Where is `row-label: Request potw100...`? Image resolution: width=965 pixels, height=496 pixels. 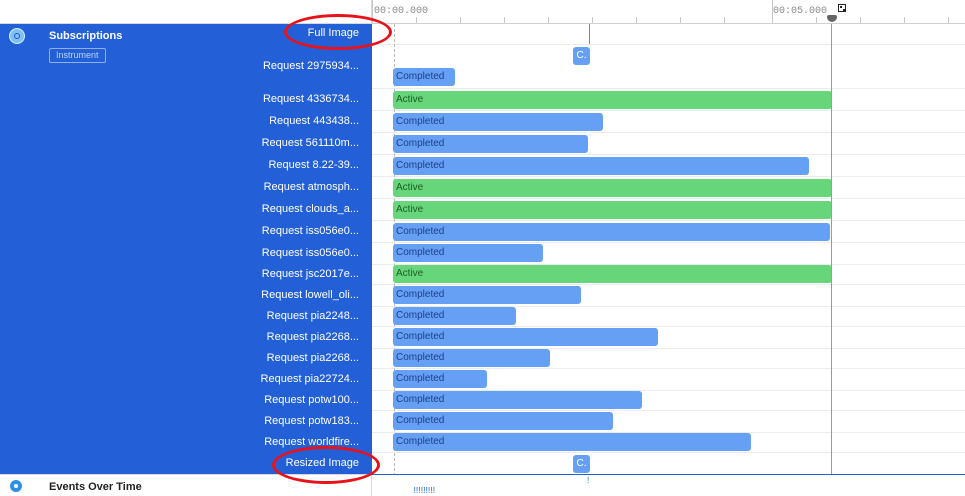 row-label: Request potw100... is located at coordinates (311, 400).